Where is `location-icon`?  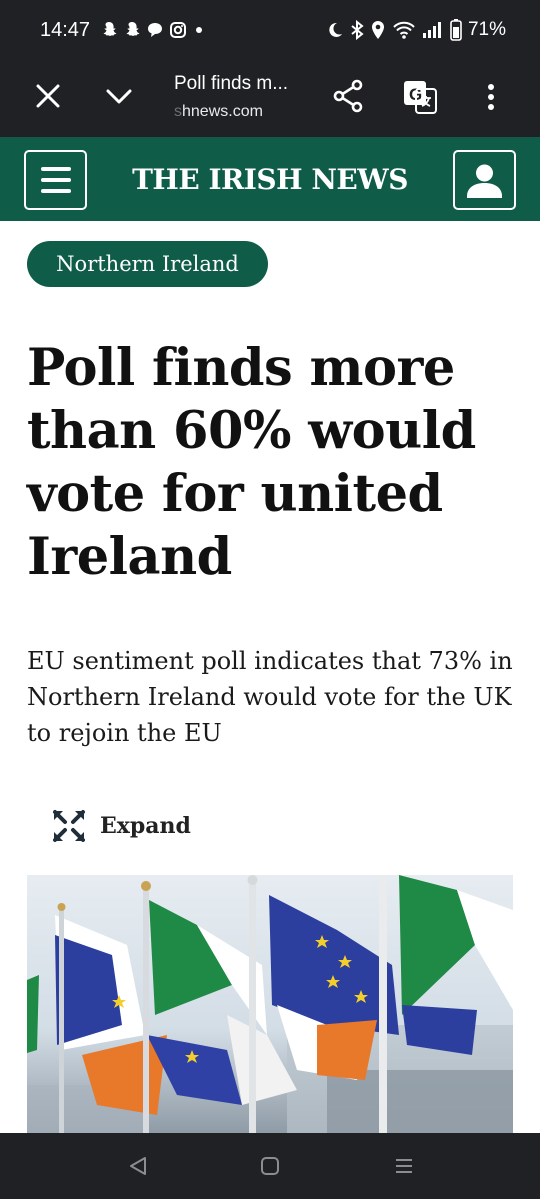 location-icon is located at coordinates (377, 30).